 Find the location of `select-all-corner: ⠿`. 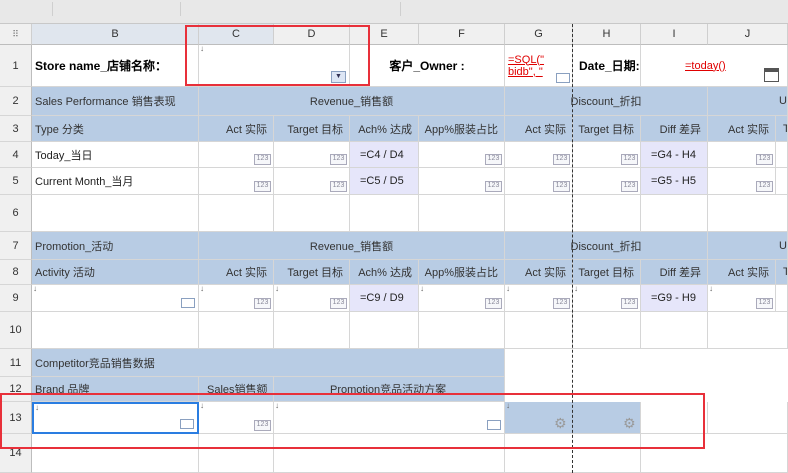

select-all-corner: ⠿ is located at coordinates (16, 34).